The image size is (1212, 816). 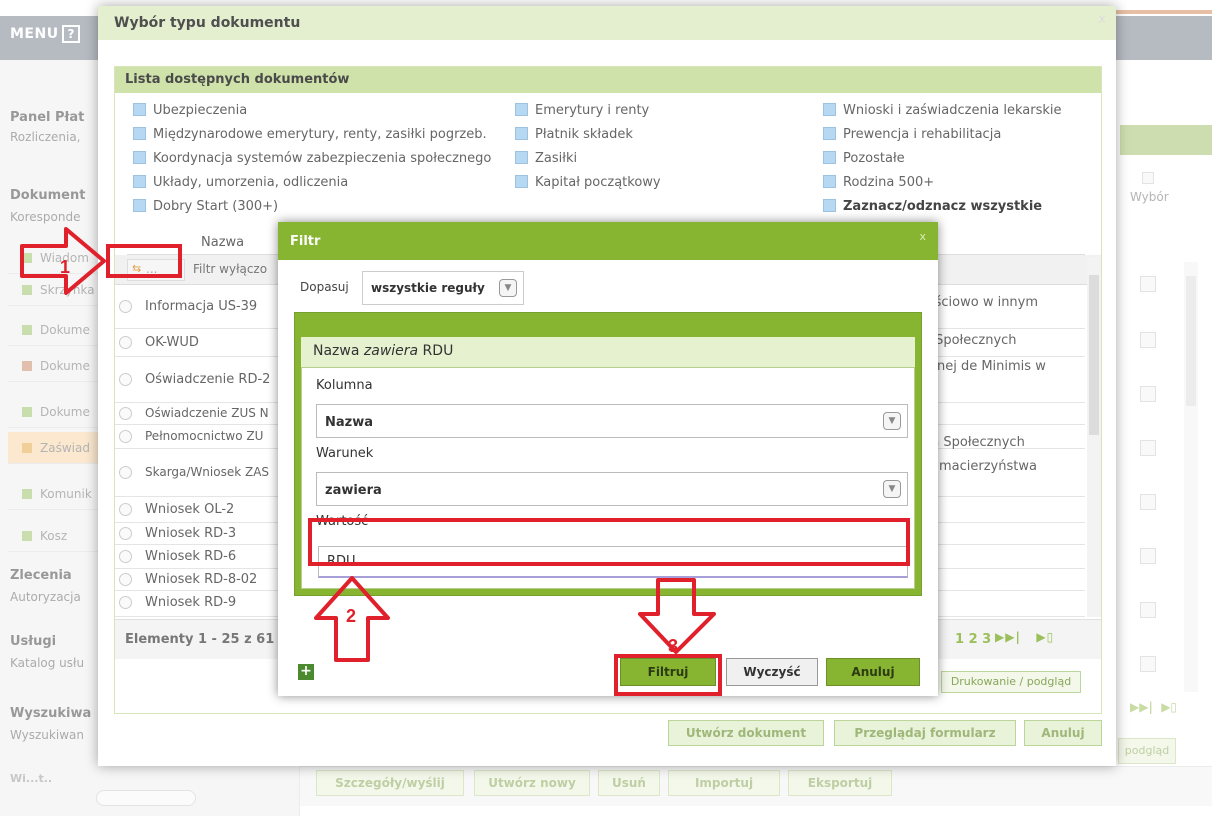 I want to click on match-label: Dopasuj, so click(x=324, y=287).